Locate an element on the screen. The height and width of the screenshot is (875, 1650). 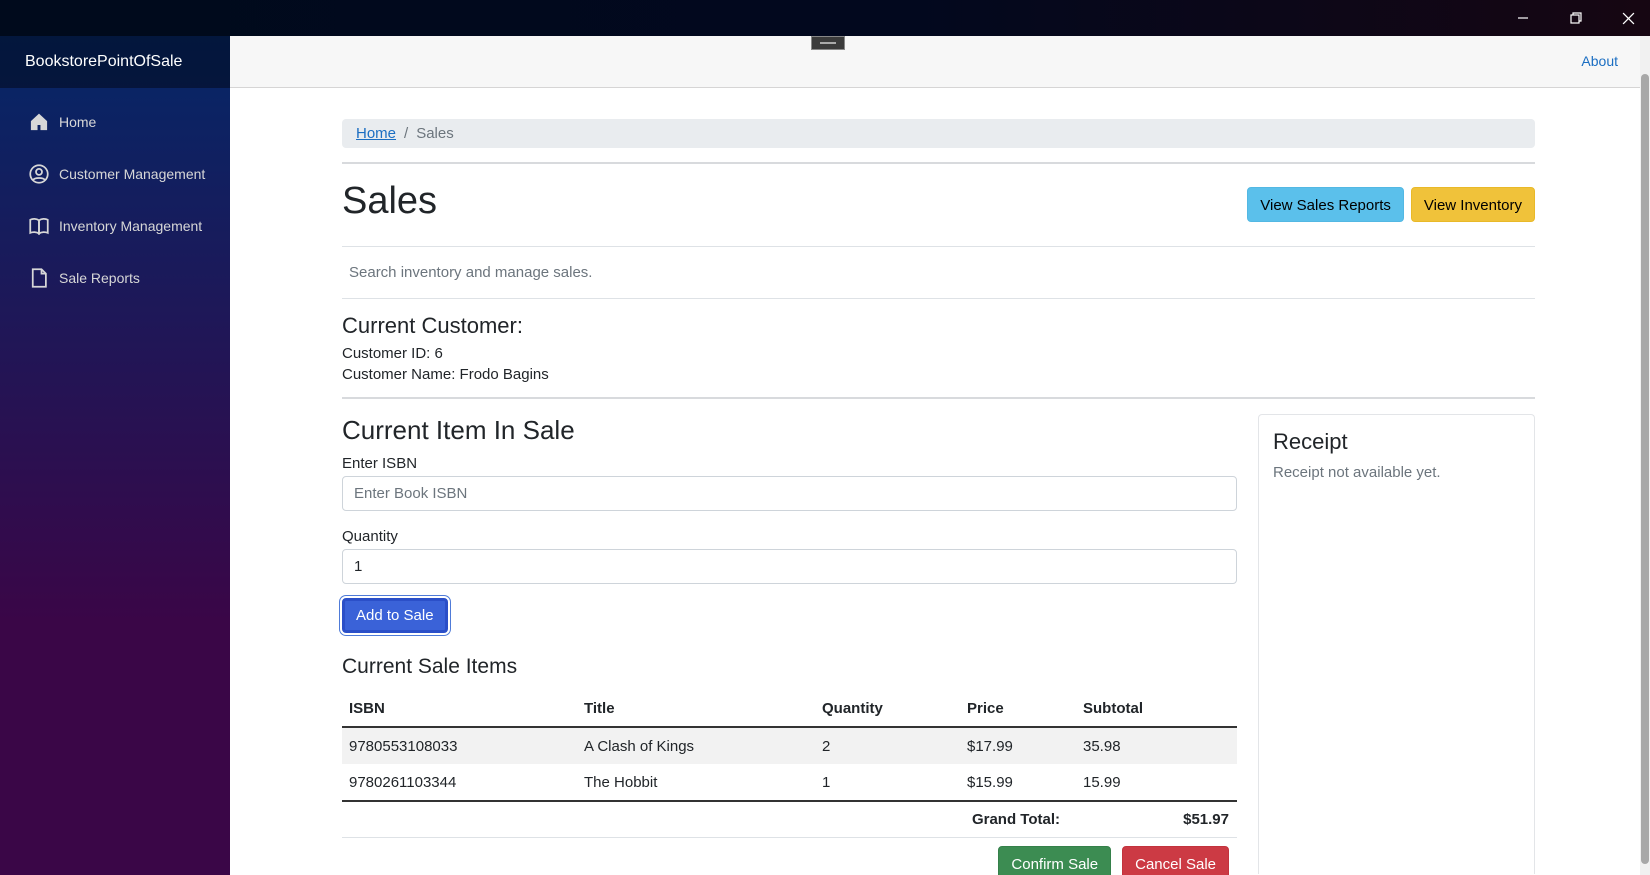
cell-title: The Hobbit is located at coordinates (696, 783).